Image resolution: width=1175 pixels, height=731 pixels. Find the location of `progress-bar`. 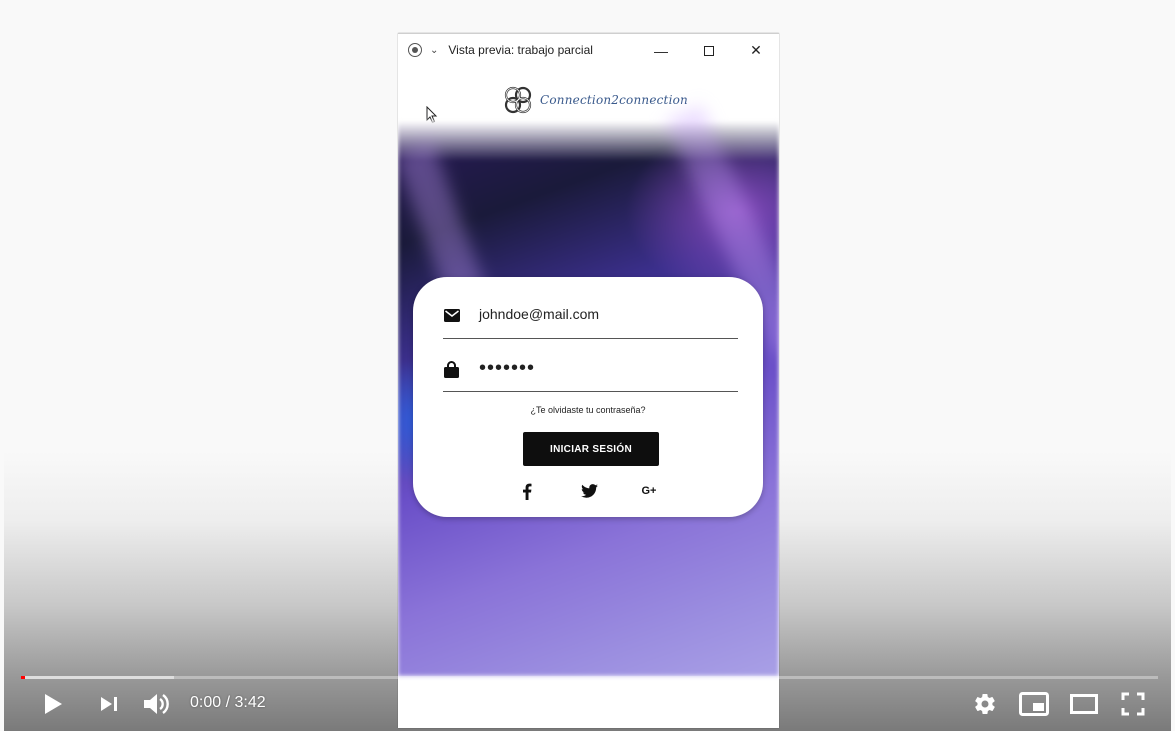

progress-bar is located at coordinates (589, 677).